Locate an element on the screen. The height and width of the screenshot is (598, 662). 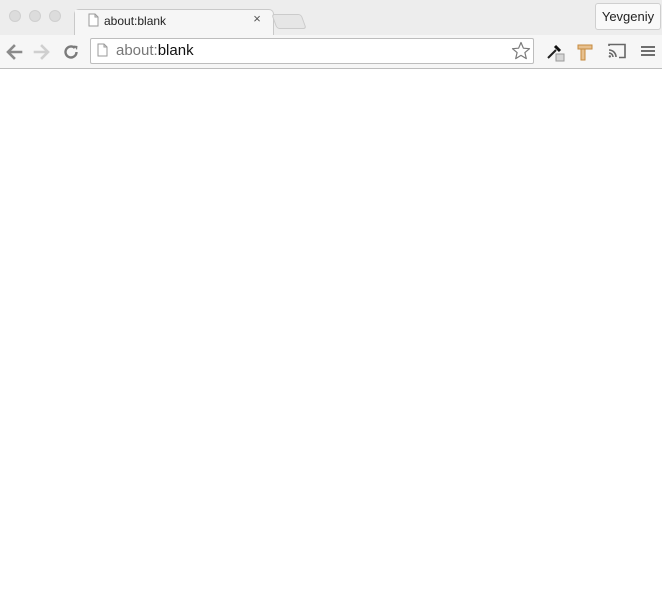
profile-button: Yevgeniy is located at coordinates (628, 16).